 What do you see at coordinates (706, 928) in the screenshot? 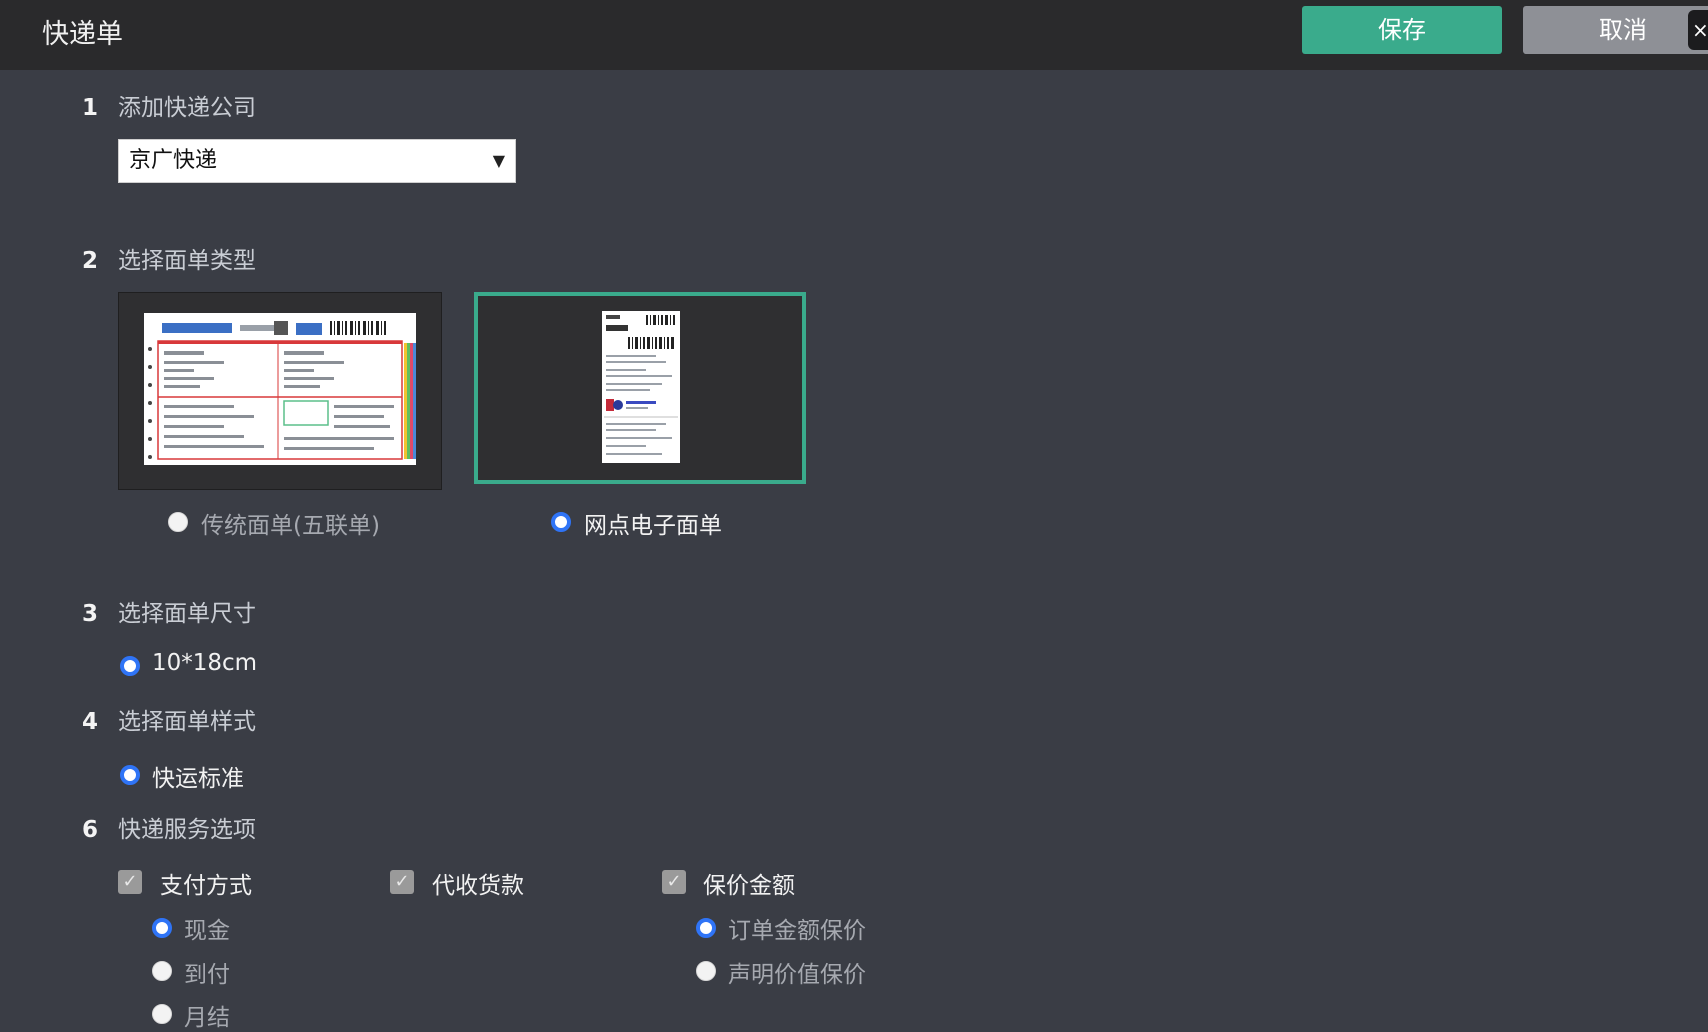
I see `radio-insure-order-amount` at bounding box center [706, 928].